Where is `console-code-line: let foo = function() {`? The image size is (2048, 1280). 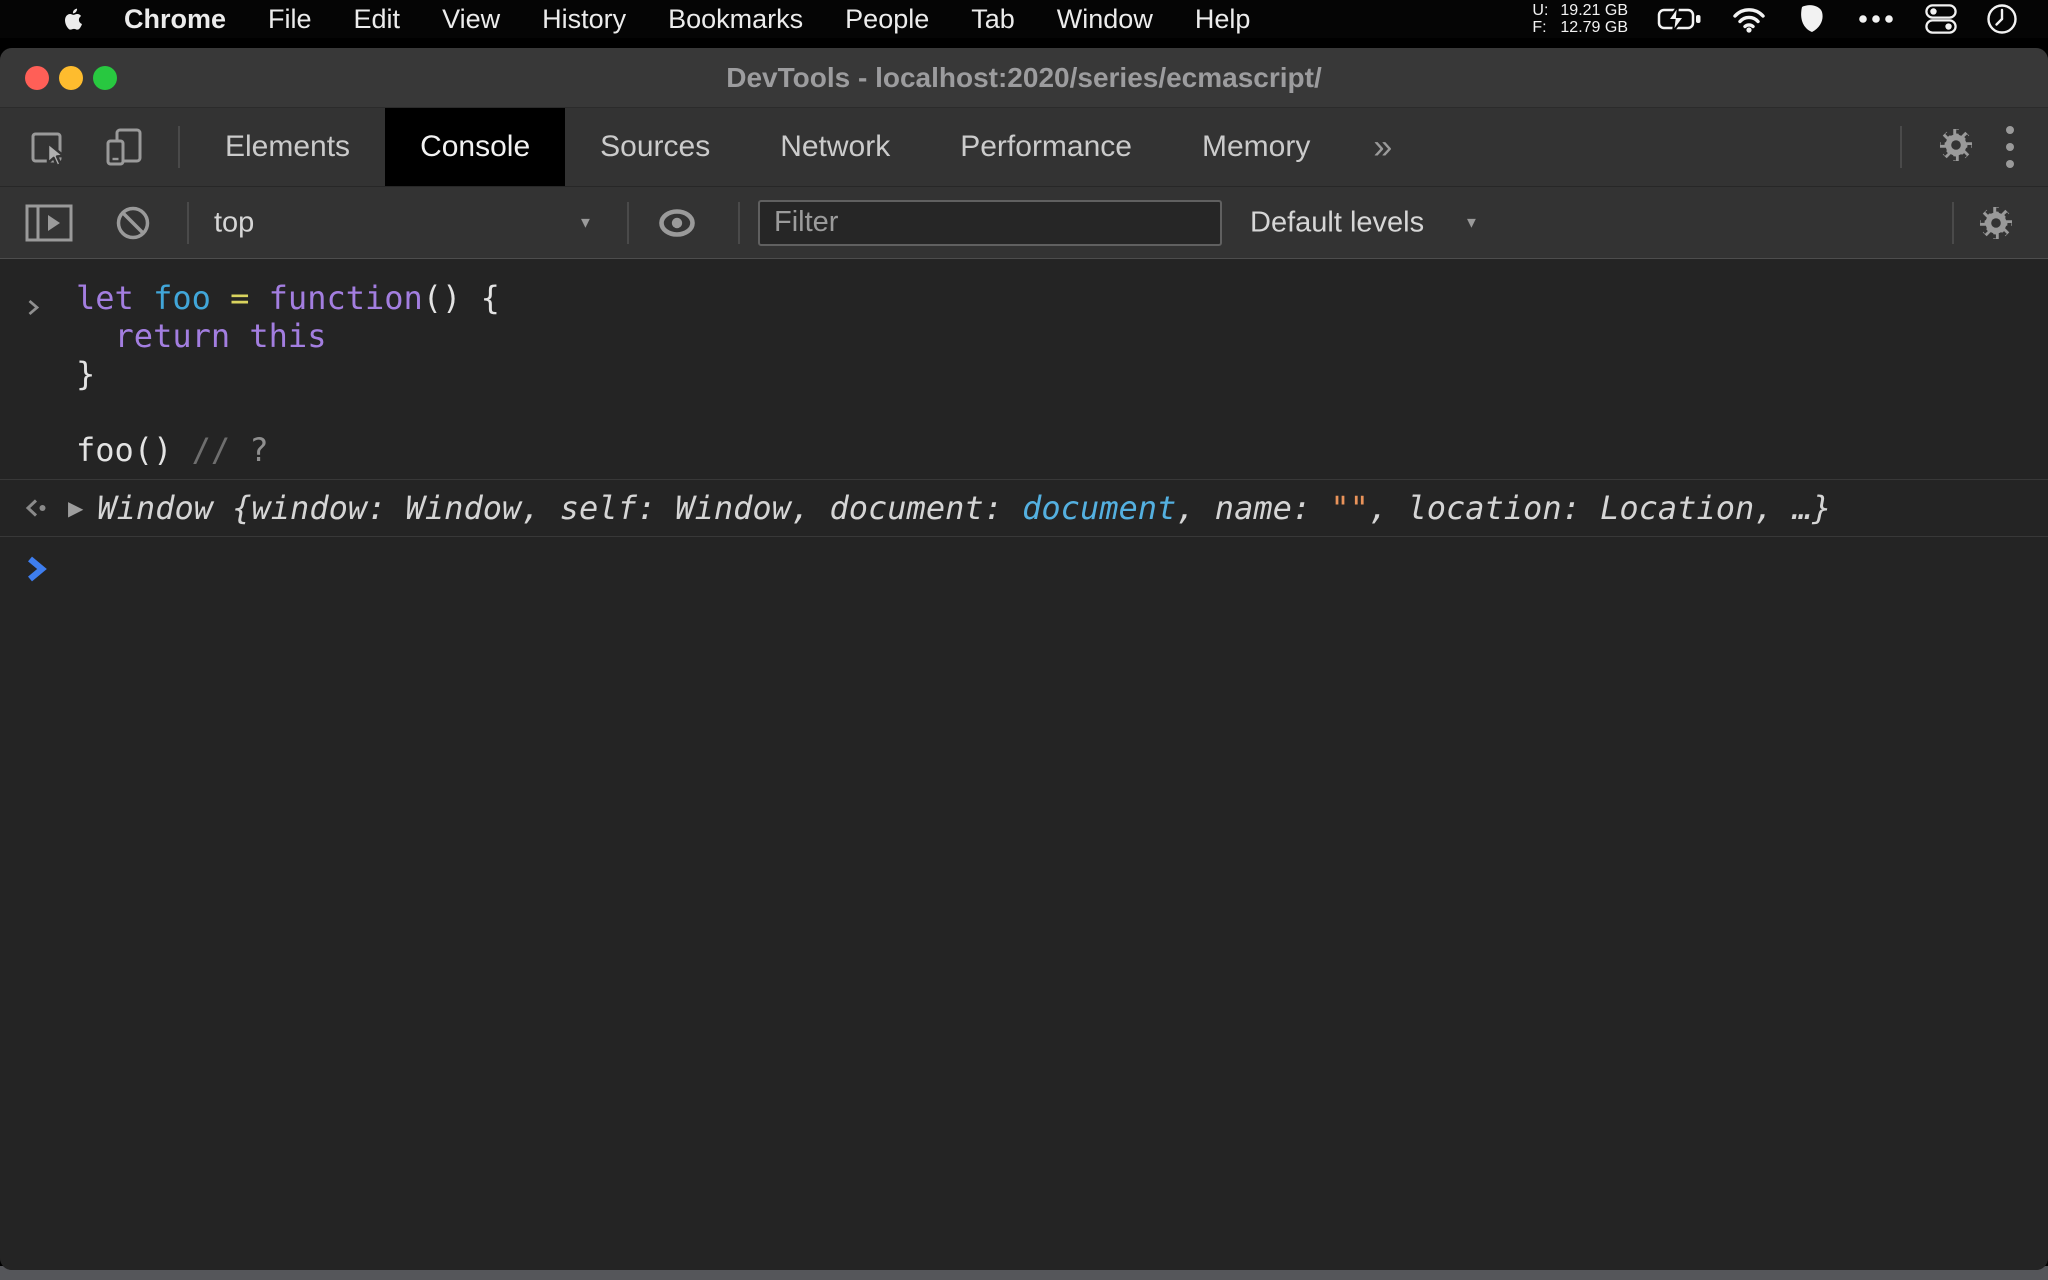
console-code-line: let foo = function() { is located at coordinates (1062, 298).